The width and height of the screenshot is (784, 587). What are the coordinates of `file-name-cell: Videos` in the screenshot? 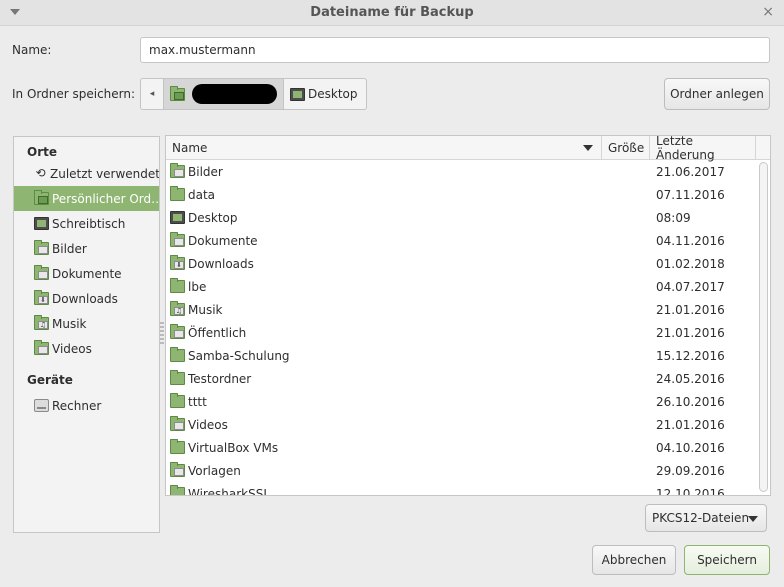 It's located at (199, 424).